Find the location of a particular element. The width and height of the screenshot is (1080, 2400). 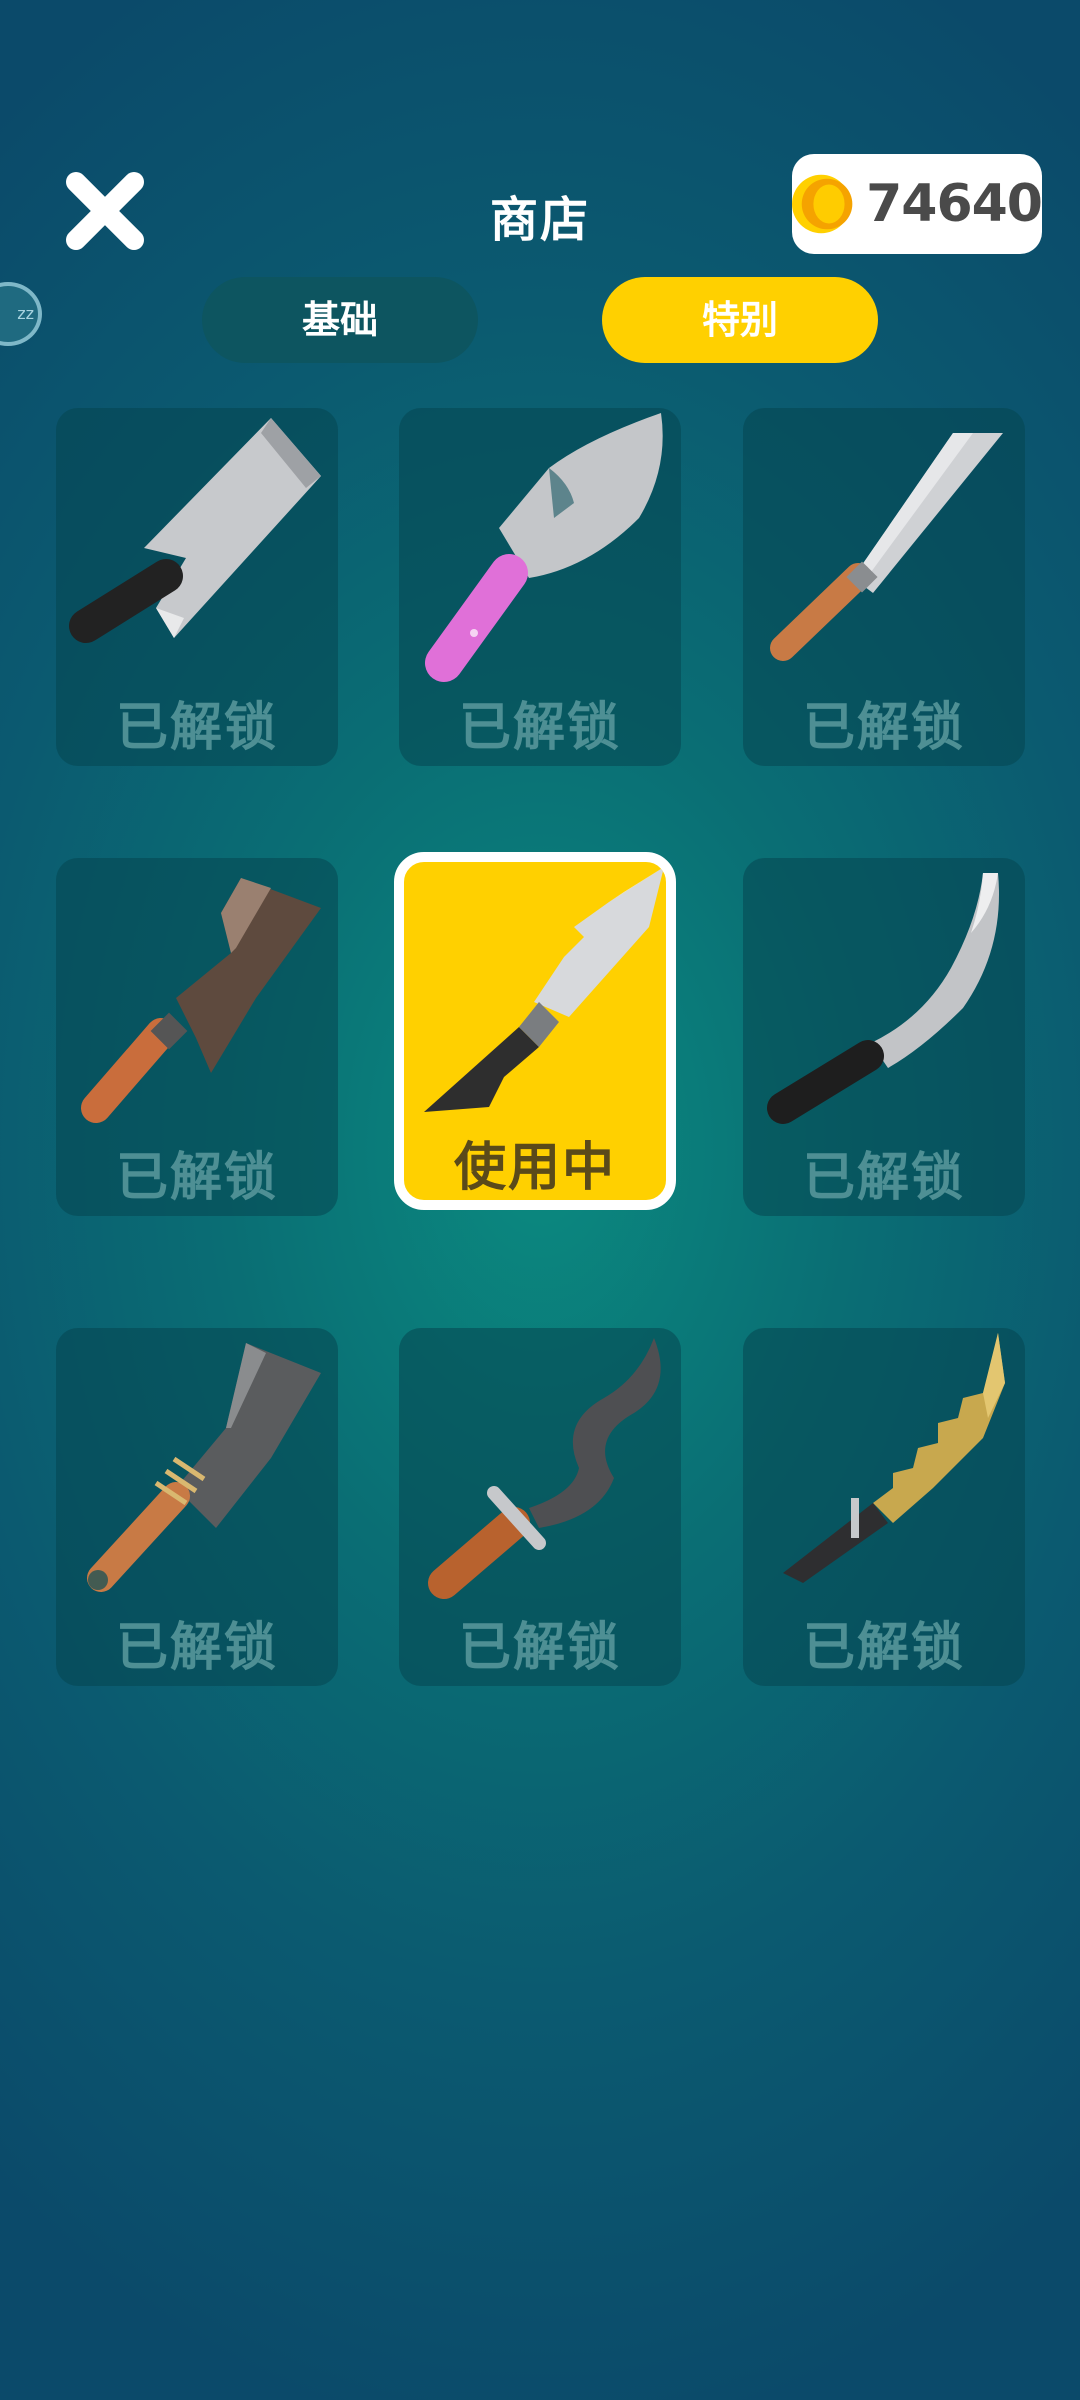

knife-card-selected: 使用中 is located at coordinates (535, 1031).